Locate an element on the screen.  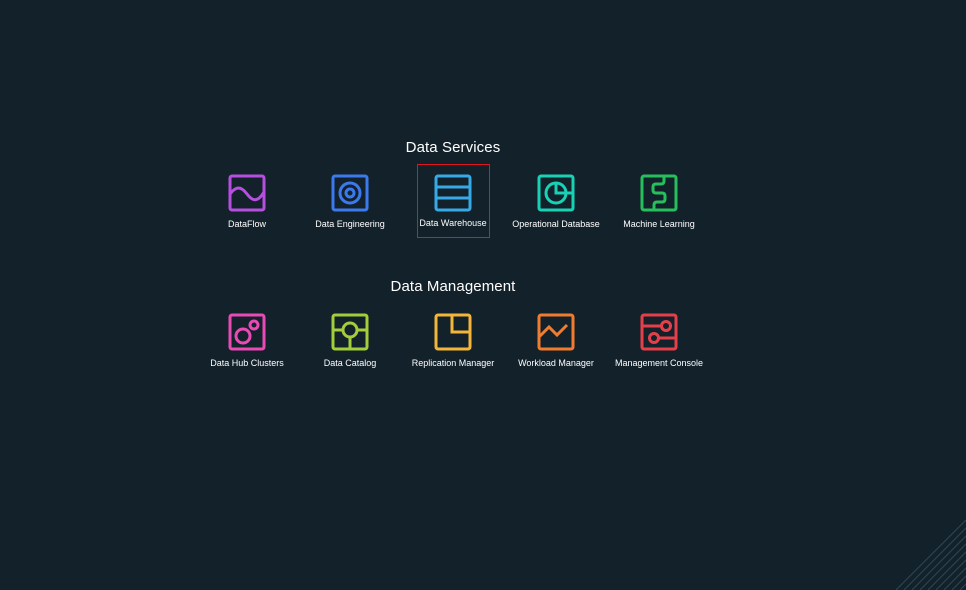
tile-data-engineering: Data Engineering is located at coordinates (350, 201).